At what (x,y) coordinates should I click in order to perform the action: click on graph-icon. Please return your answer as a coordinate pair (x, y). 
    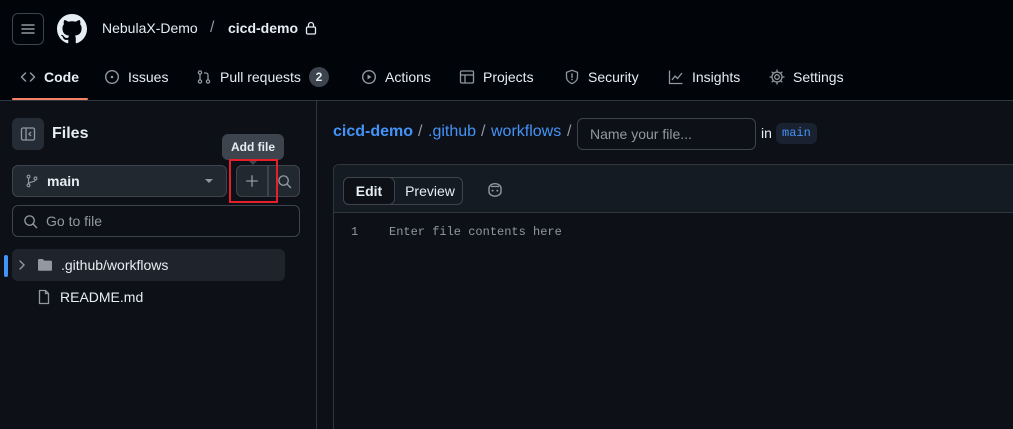
    Looking at the image, I should click on (675, 77).